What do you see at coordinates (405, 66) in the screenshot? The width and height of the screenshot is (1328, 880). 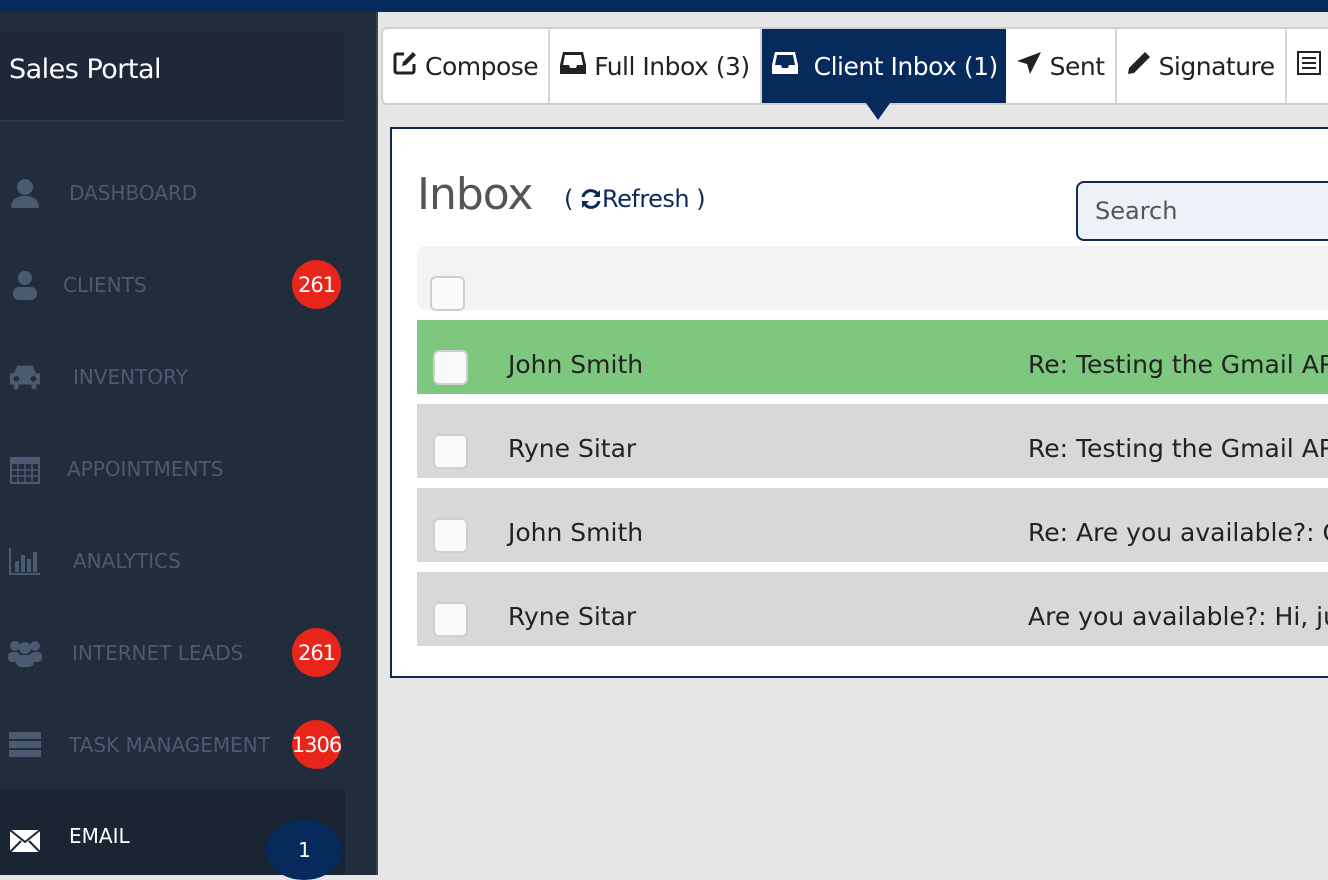 I see `edit-icon` at bounding box center [405, 66].